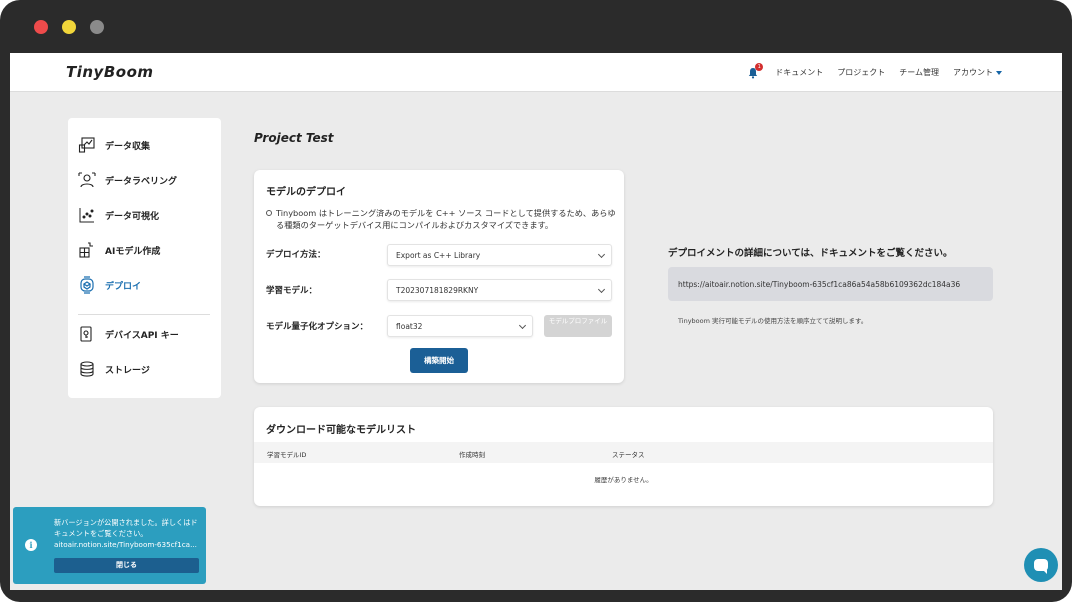 The width and height of the screenshot is (1072, 602). I want to click on notification-bell-icon: 1, so click(755, 70).